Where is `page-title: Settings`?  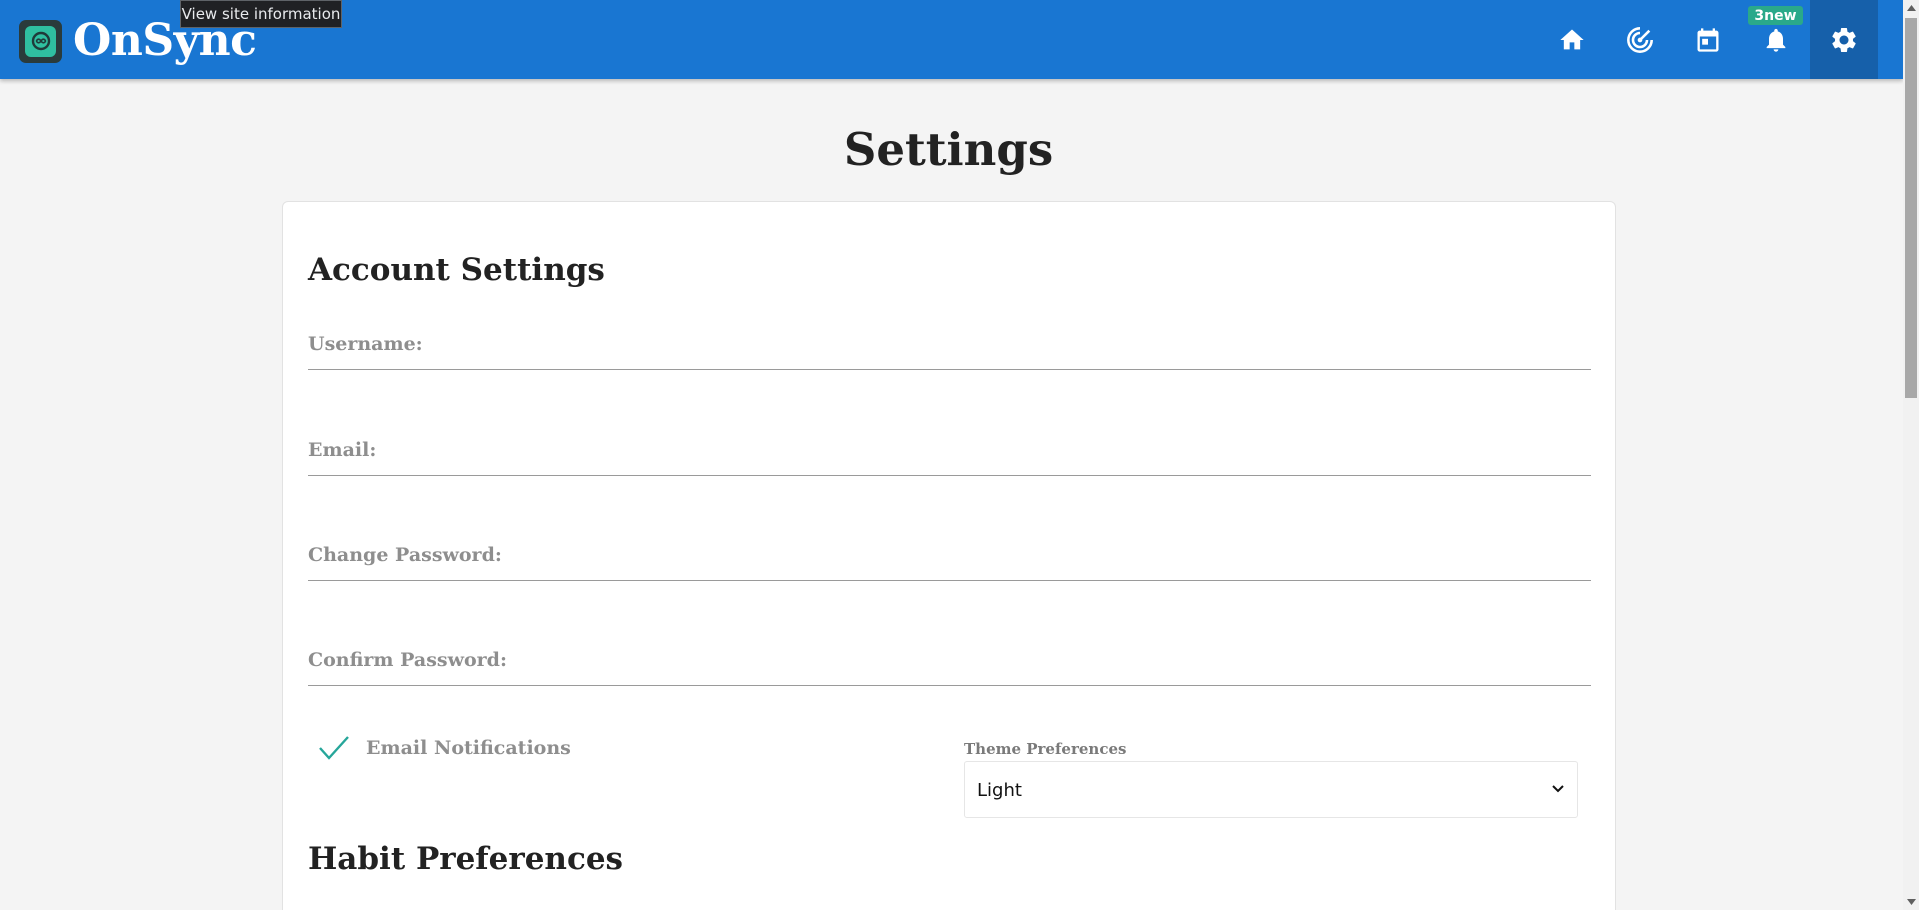 page-title: Settings is located at coordinates (948, 149).